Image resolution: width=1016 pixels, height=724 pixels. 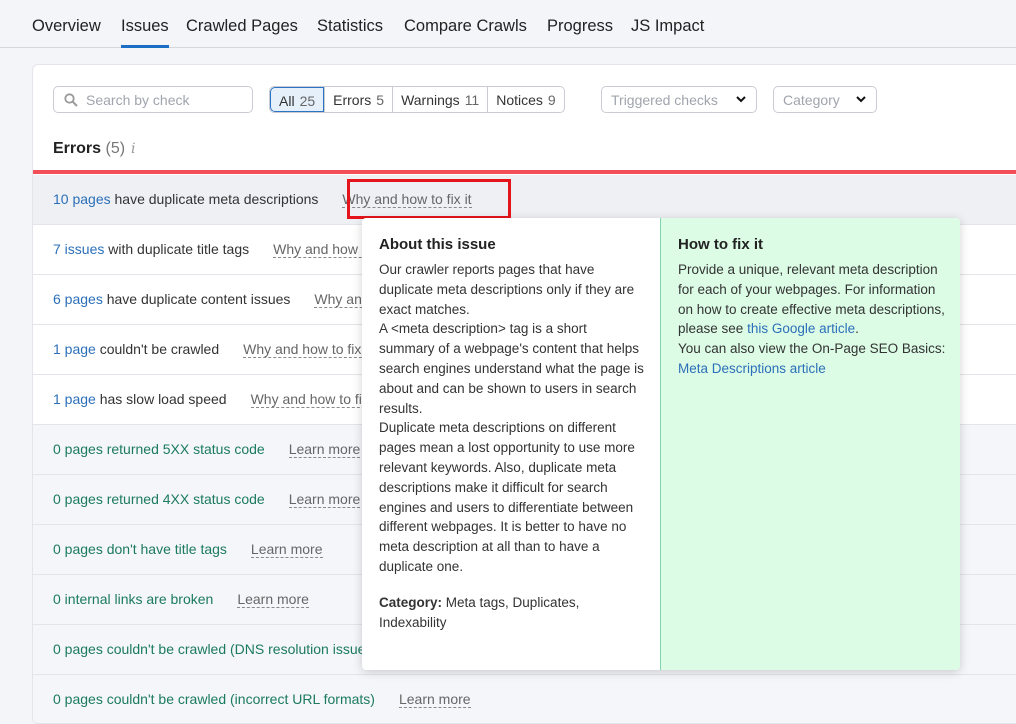 What do you see at coordinates (159, 499) in the screenshot?
I see `issue-text: 0 pages returned 4XX status code` at bounding box center [159, 499].